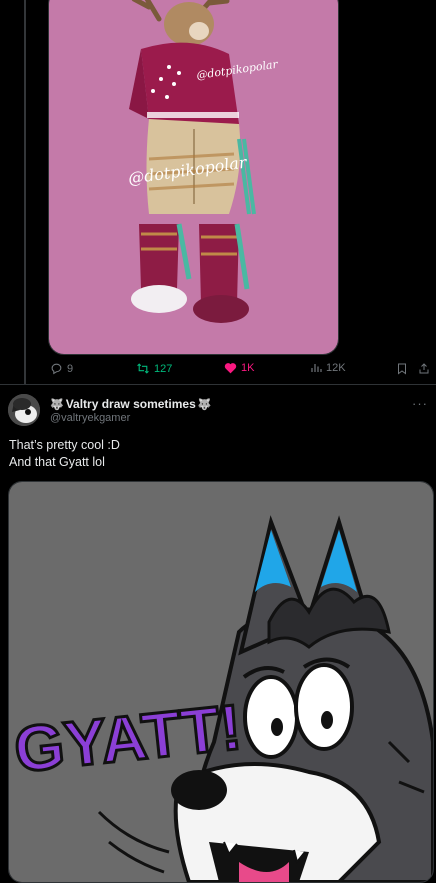  I want to click on display-name: 🐺 Valtry draw sometimes 🐺, so click(130, 404).